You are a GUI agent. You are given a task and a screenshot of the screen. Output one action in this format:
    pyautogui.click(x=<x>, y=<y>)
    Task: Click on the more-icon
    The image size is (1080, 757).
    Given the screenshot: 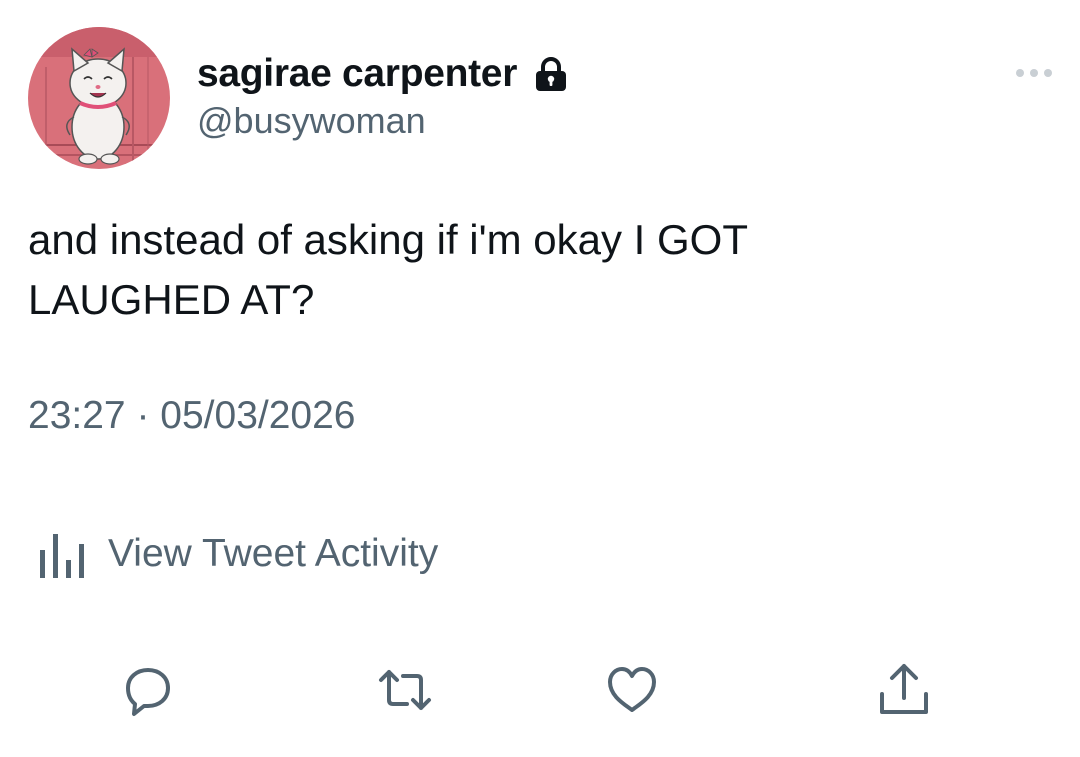 What is the action you would take?
    pyautogui.click(x=1034, y=73)
    